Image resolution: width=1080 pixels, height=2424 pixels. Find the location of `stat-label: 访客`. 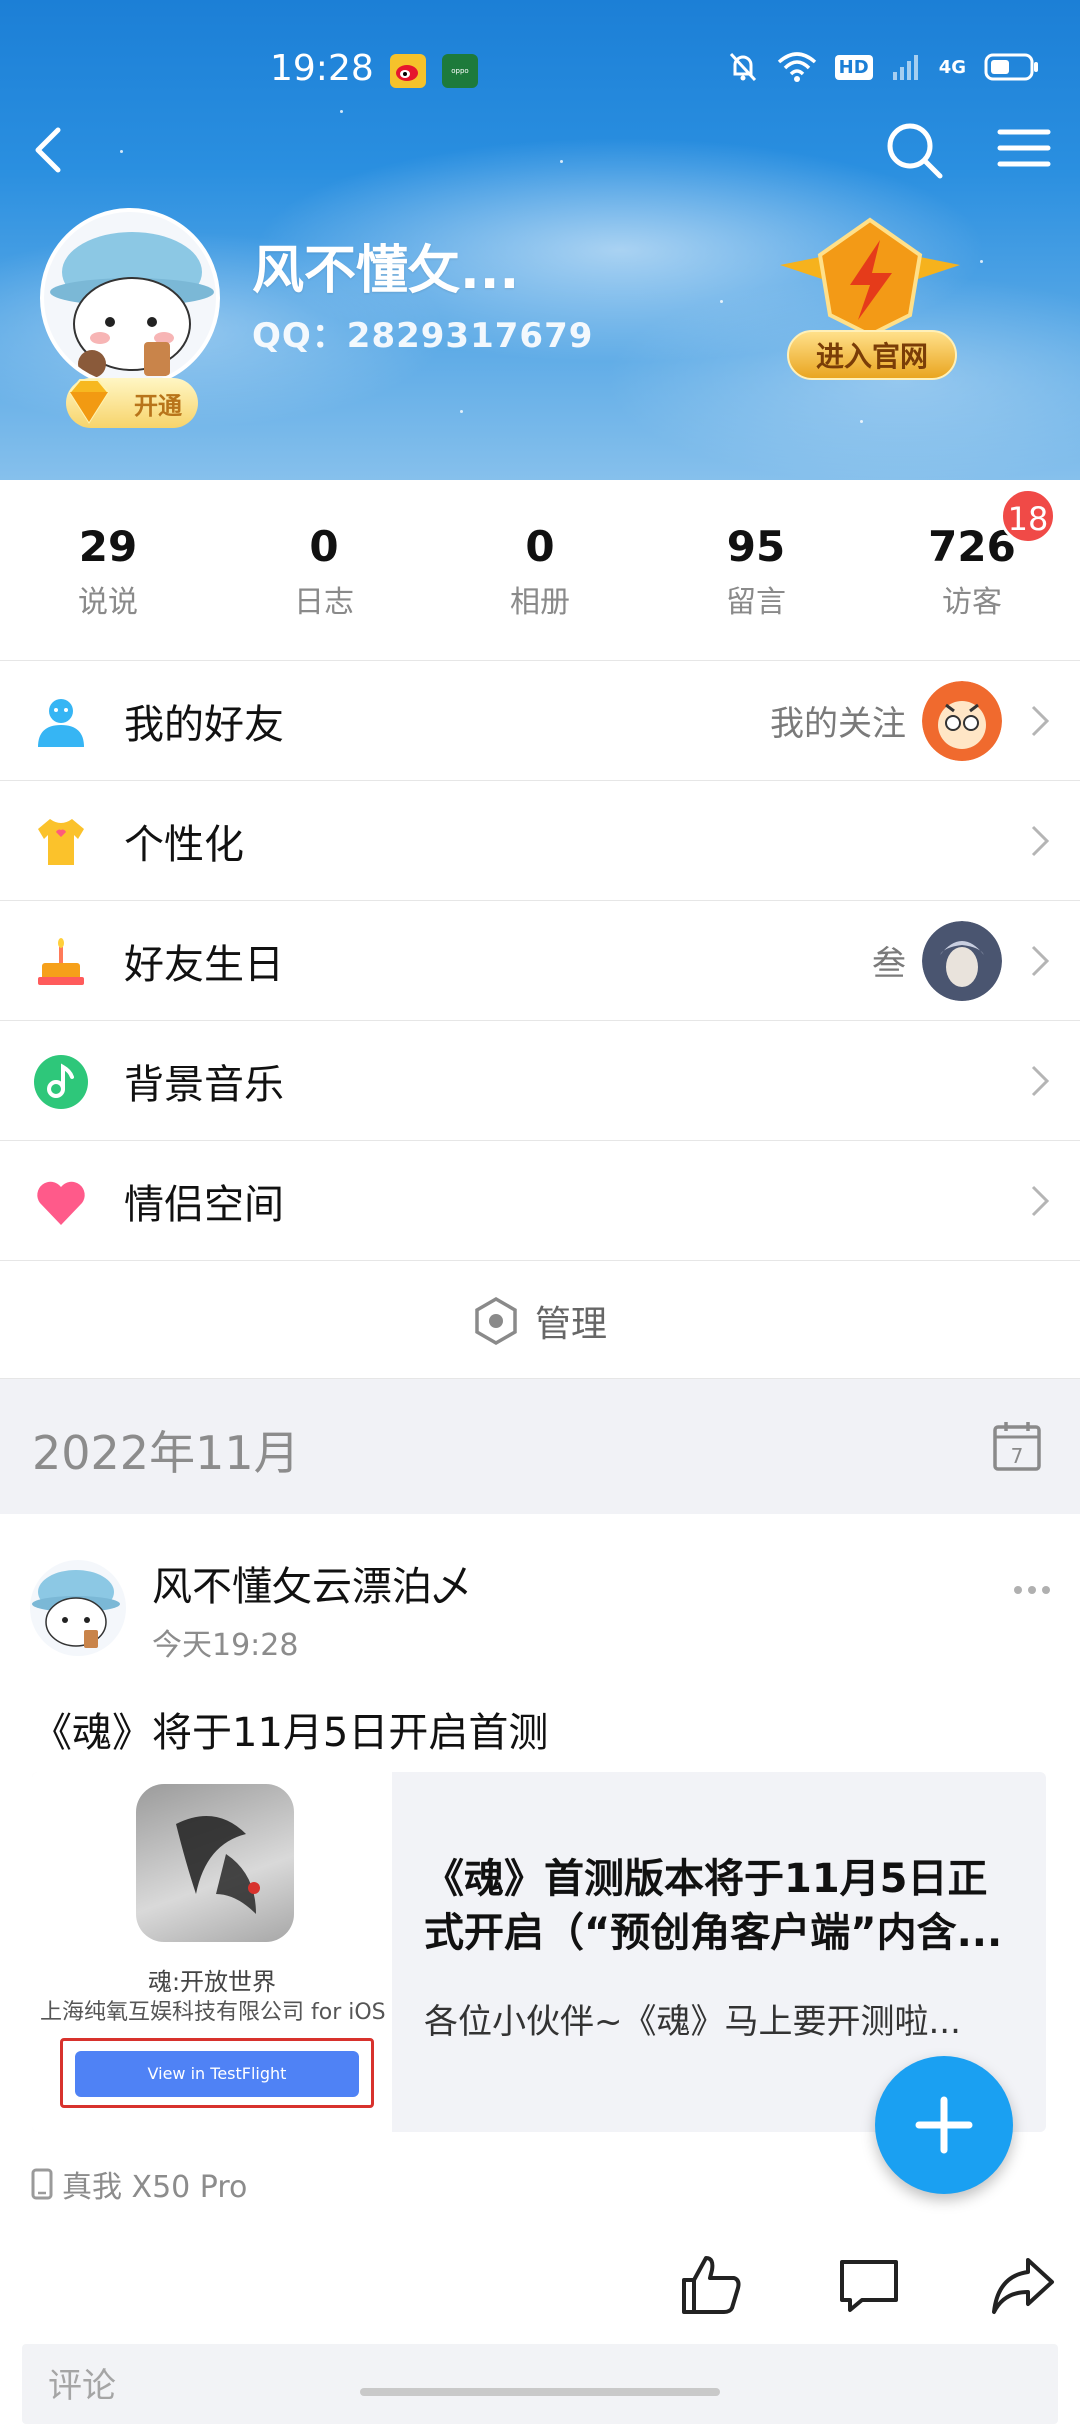

stat-label: 访客 is located at coordinates (972, 602).